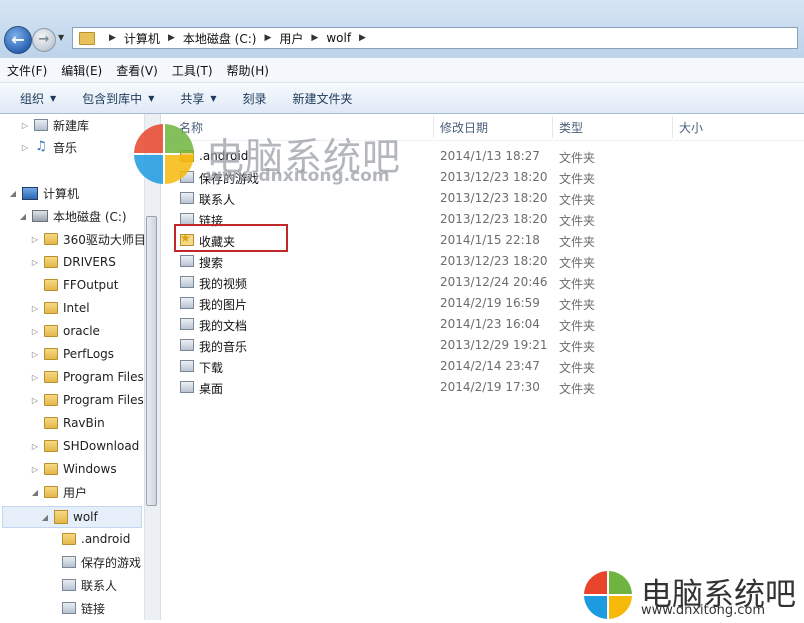 This screenshot has height=623, width=804. Describe the element at coordinates (461, 282) in the screenshot. I see `table-row: 我的视频 2013/12/24 20:46 文件夹` at that location.